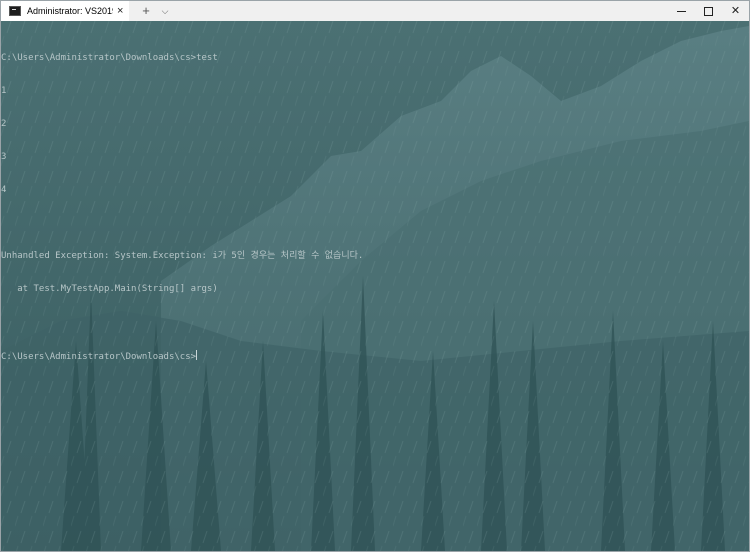 The width and height of the screenshot is (750, 552). I want to click on maximize-button, so click(708, 11).